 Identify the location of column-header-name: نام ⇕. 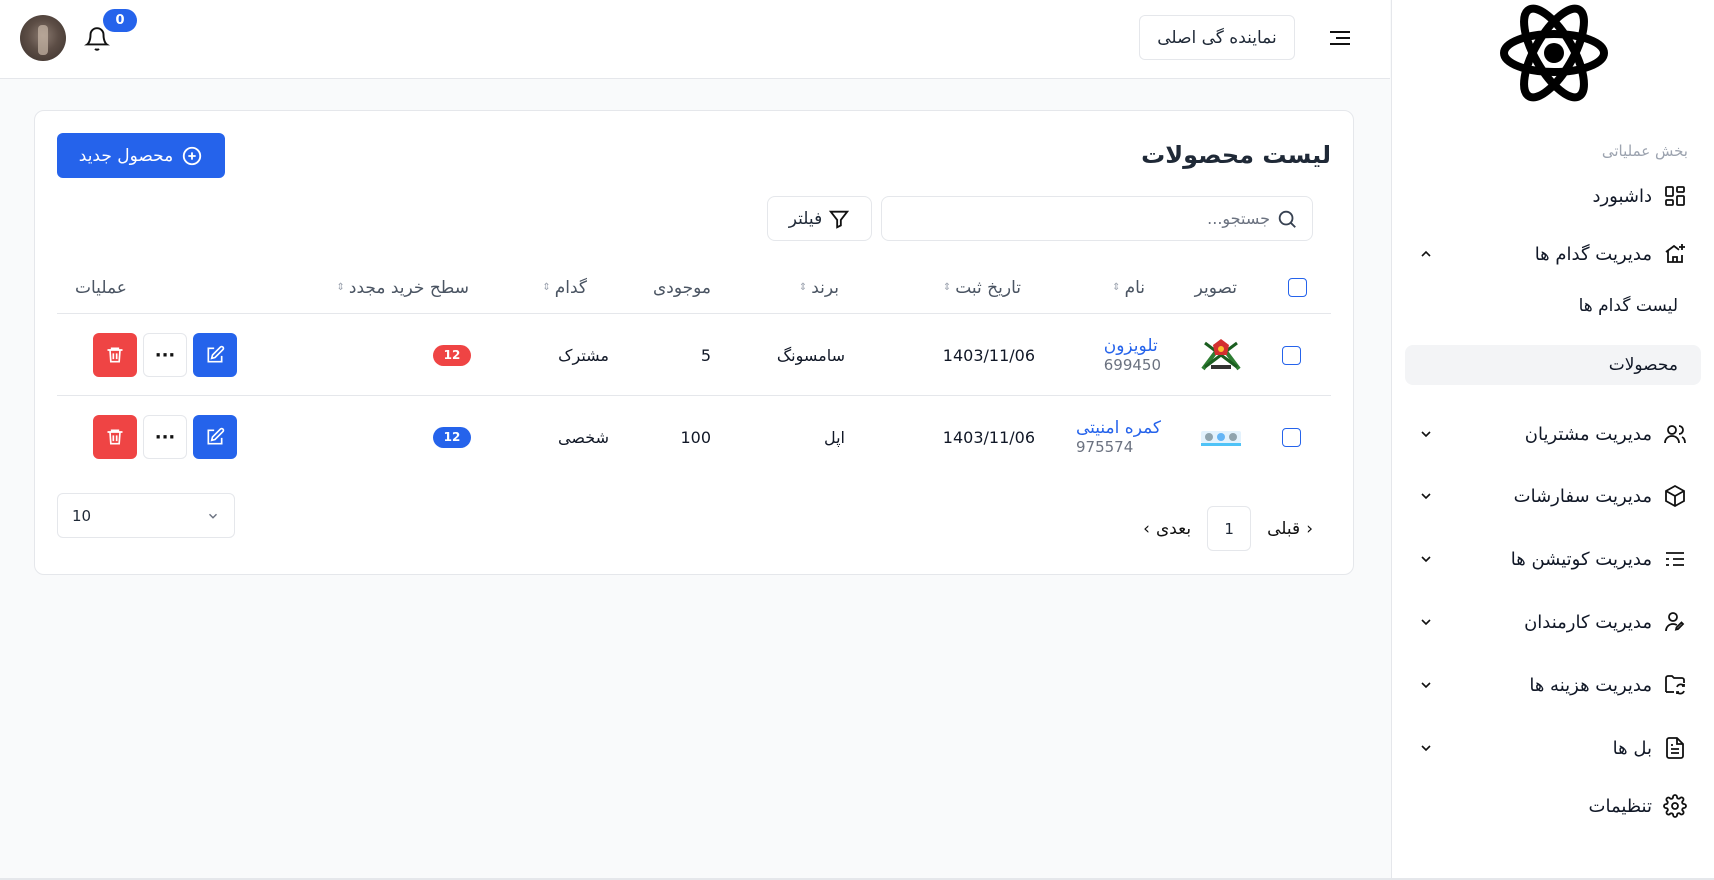
(1128, 287).